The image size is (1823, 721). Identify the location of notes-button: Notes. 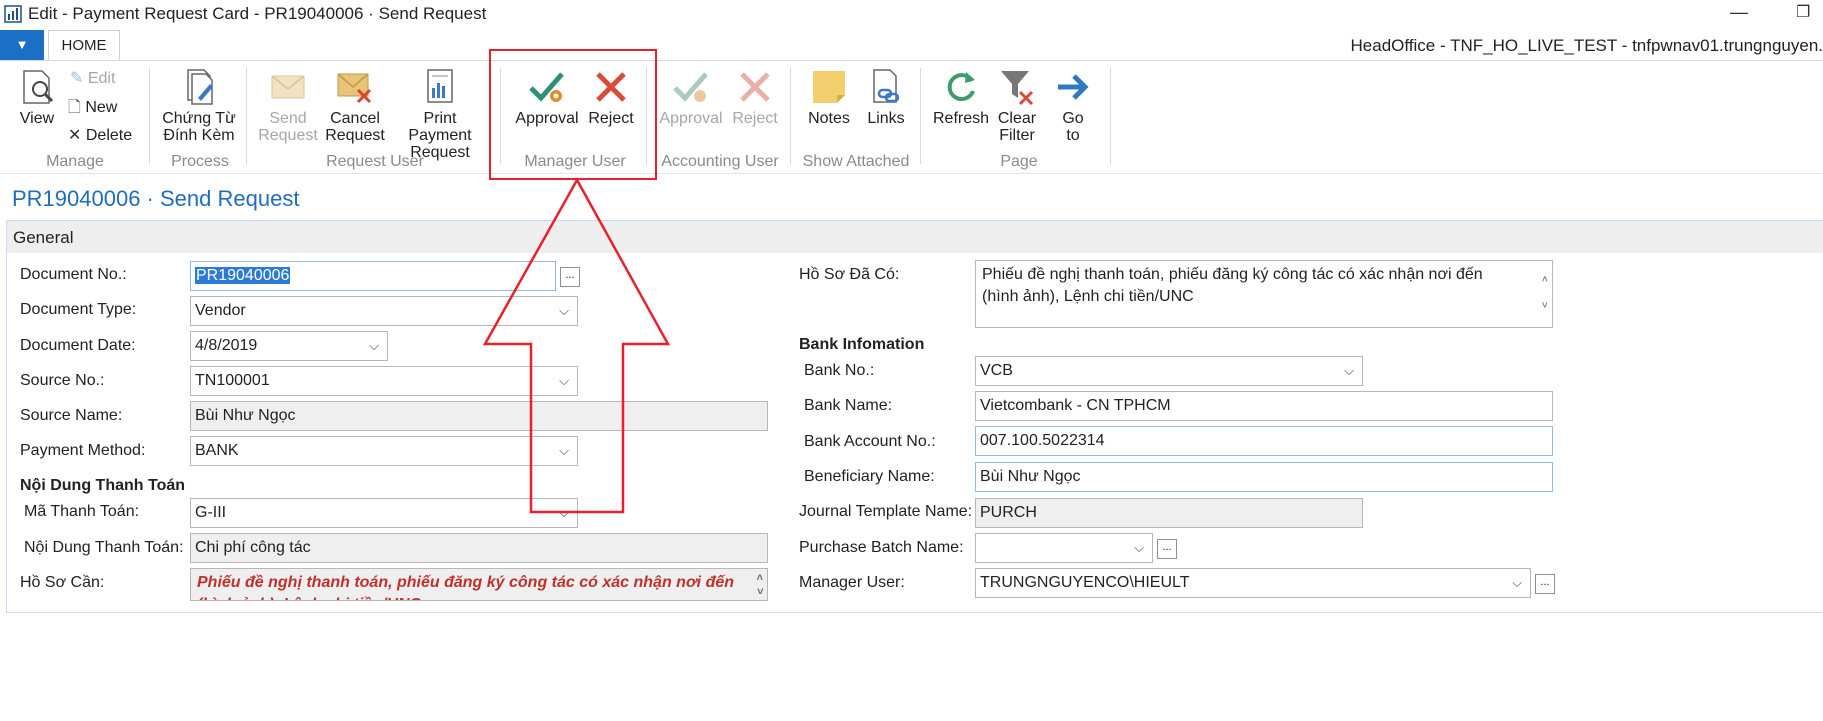
(829, 97).